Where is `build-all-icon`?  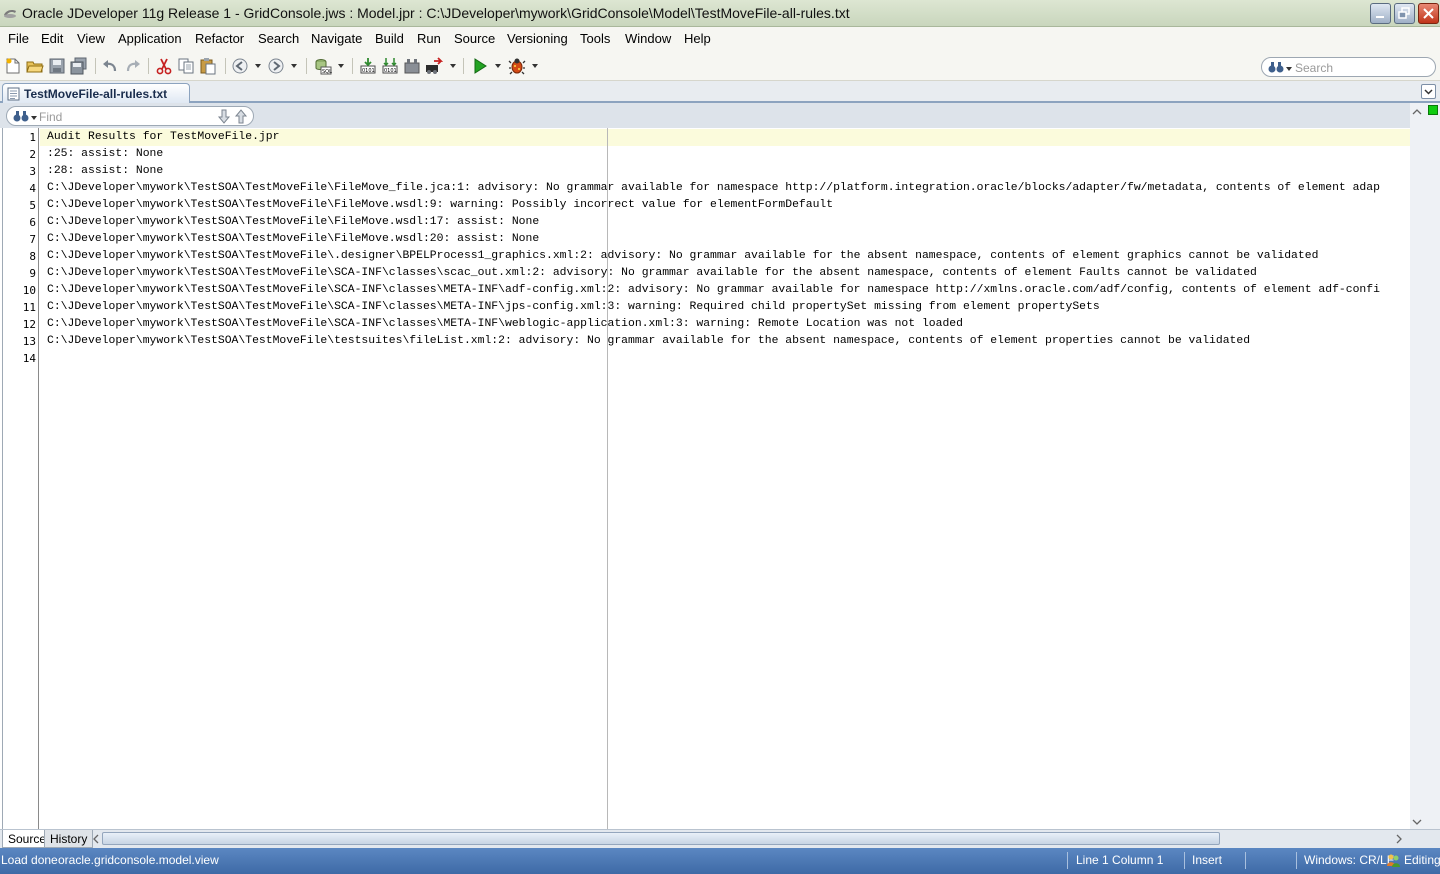
build-all-icon is located at coordinates (412, 66).